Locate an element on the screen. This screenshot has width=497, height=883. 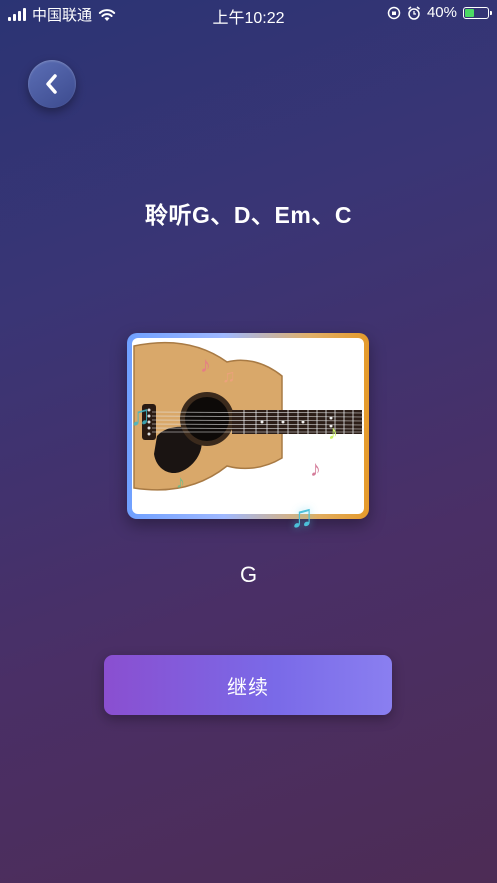
chord-label: G is located at coordinates (248, 574).